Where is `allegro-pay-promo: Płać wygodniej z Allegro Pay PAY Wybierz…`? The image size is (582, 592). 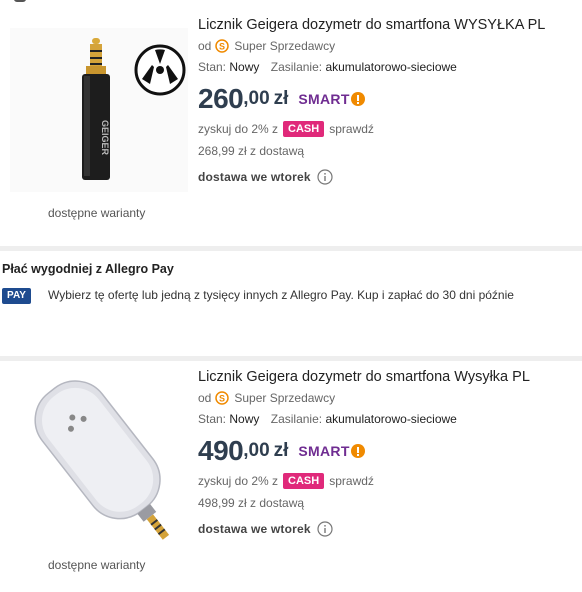 allegro-pay-promo: Płać wygodniej z Allegro Pay PAY Wybierz… is located at coordinates (291, 284).